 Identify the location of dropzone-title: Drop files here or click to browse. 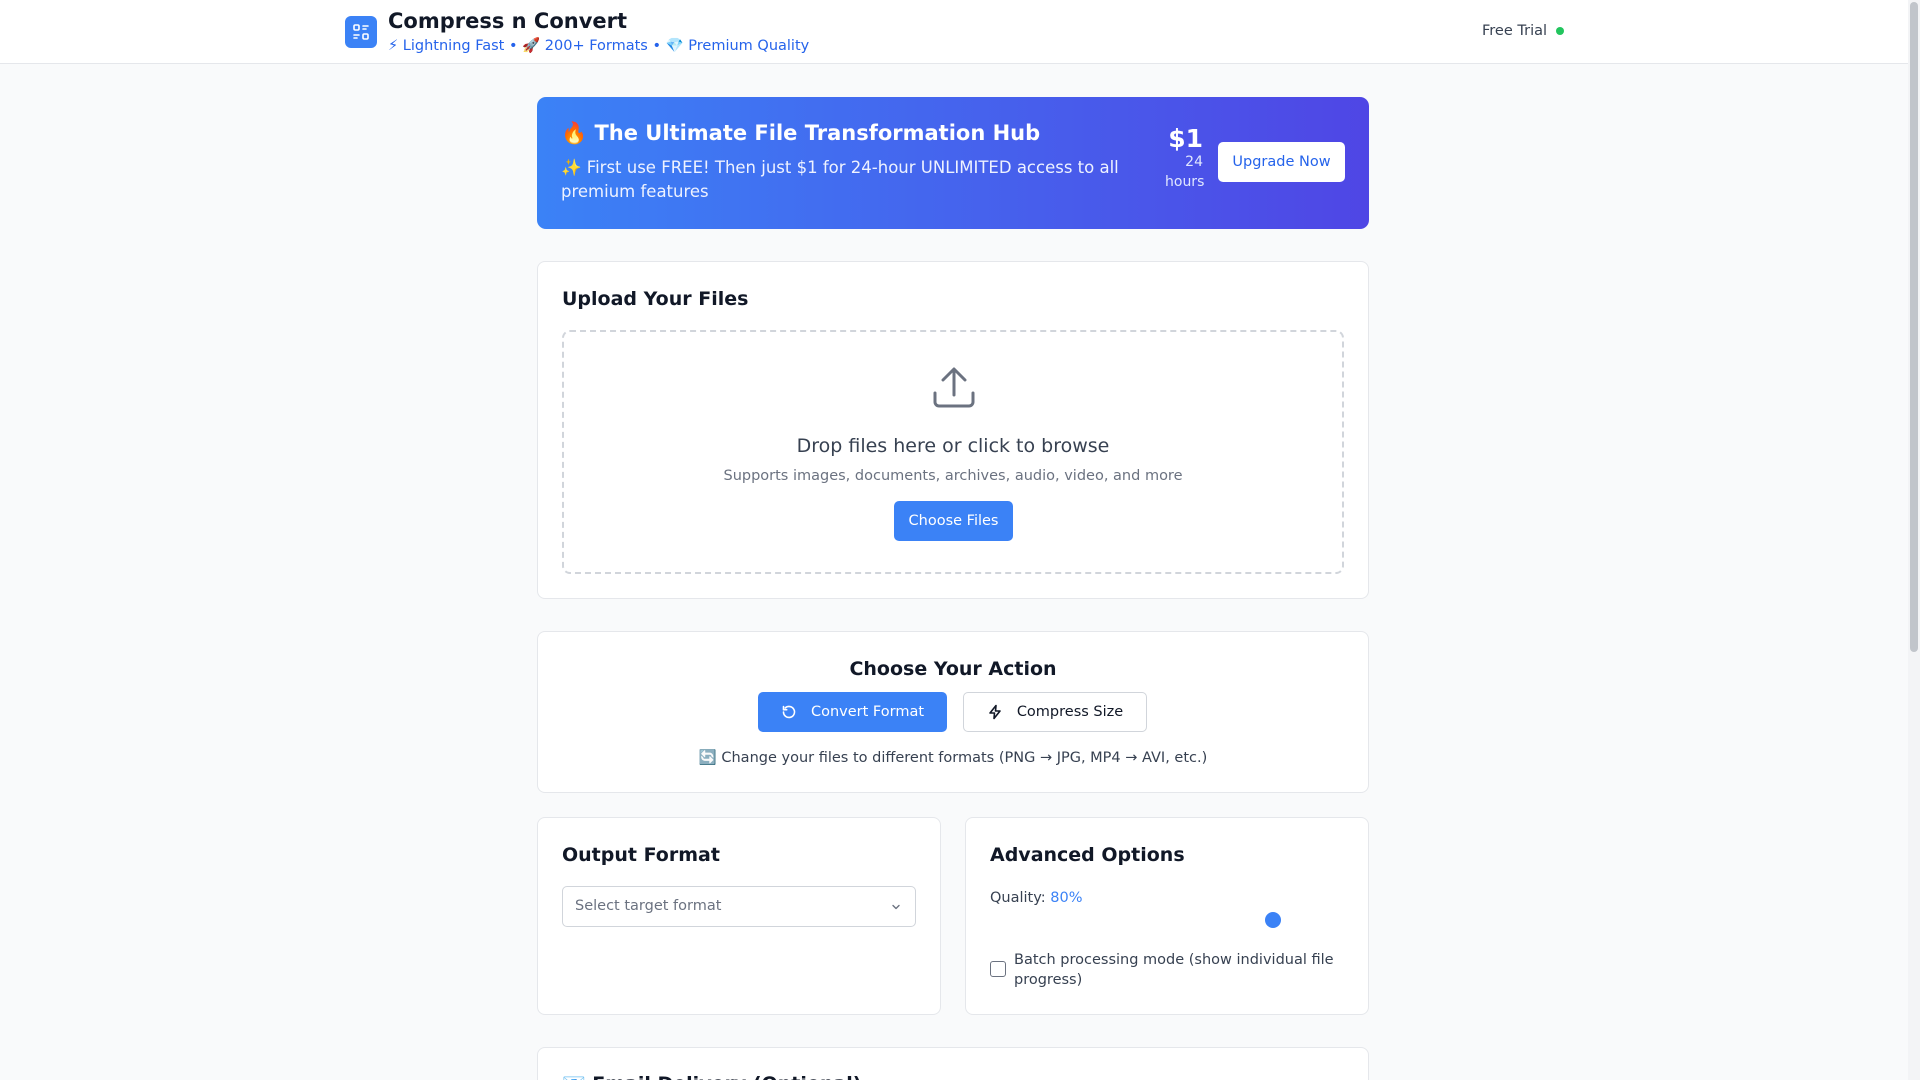
(953, 446).